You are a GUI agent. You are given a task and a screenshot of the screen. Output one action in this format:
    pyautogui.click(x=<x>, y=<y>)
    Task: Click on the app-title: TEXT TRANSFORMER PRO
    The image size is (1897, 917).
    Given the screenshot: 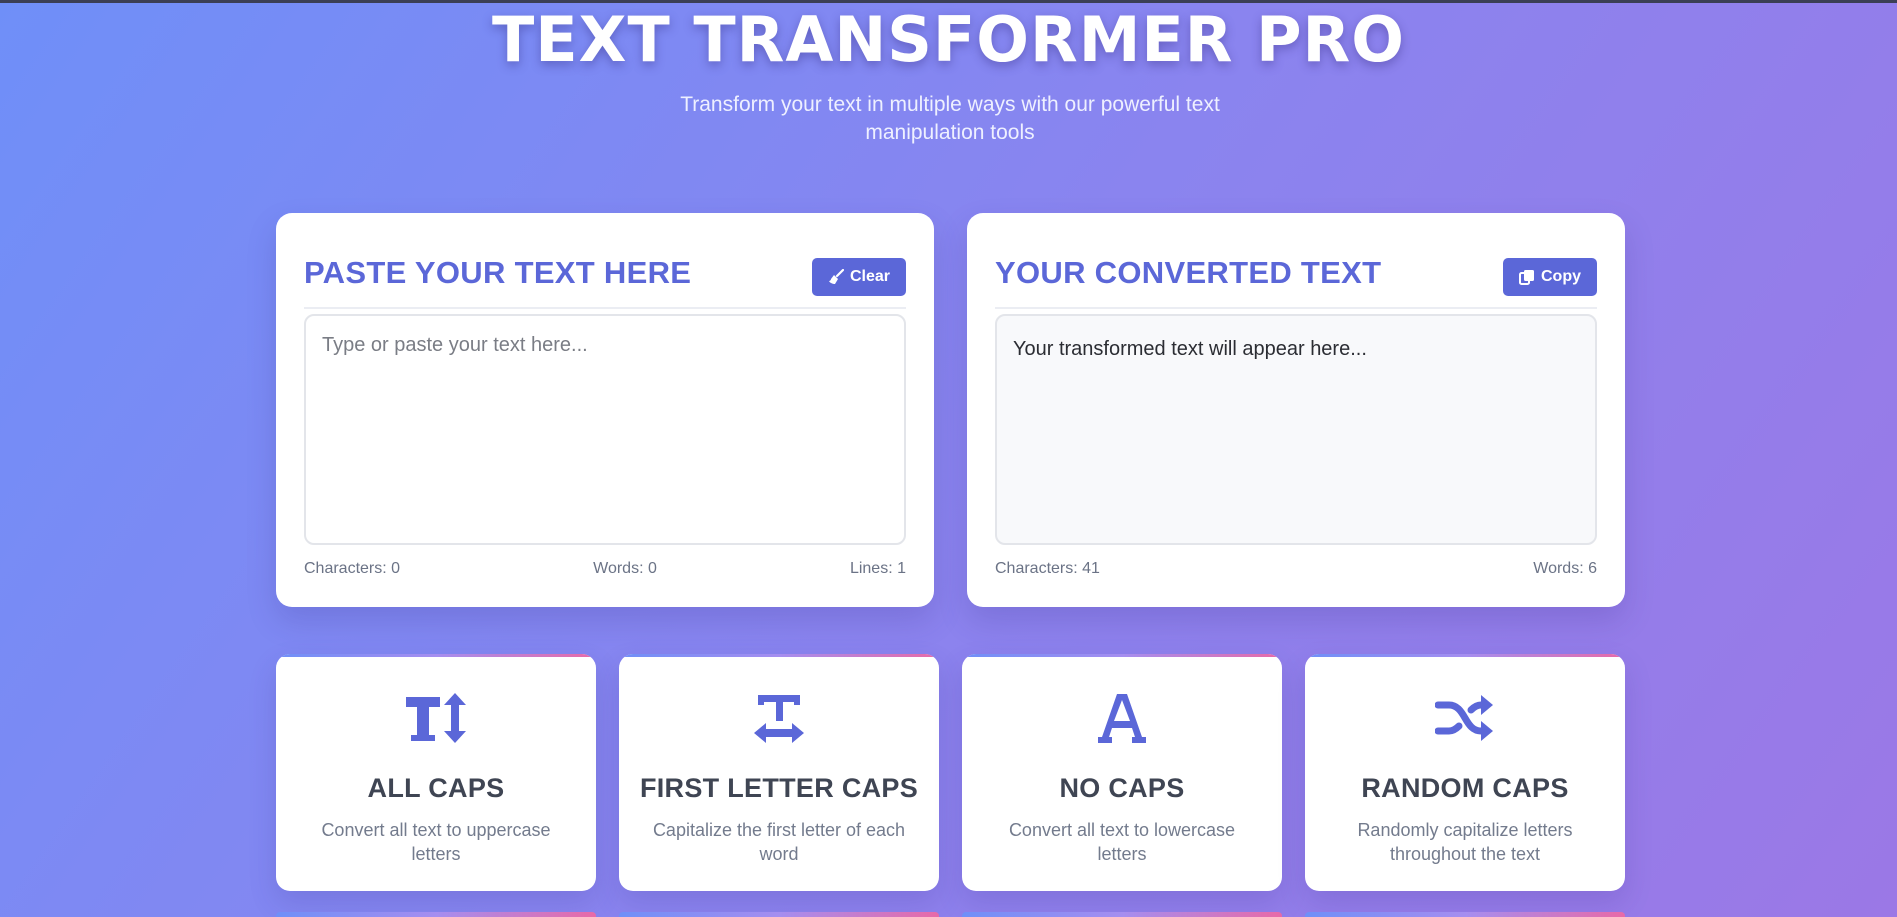 What is the action you would take?
    pyautogui.click(x=948, y=39)
    